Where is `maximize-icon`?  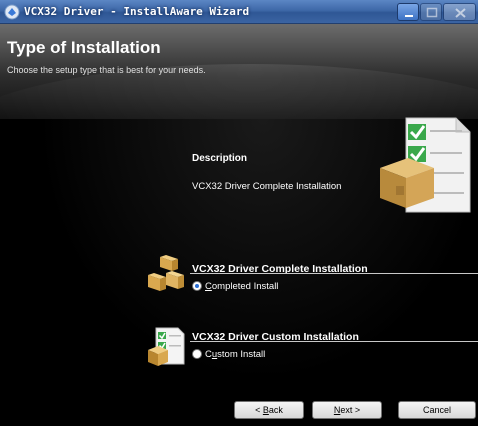
maximize-icon is located at coordinates (432, 12).